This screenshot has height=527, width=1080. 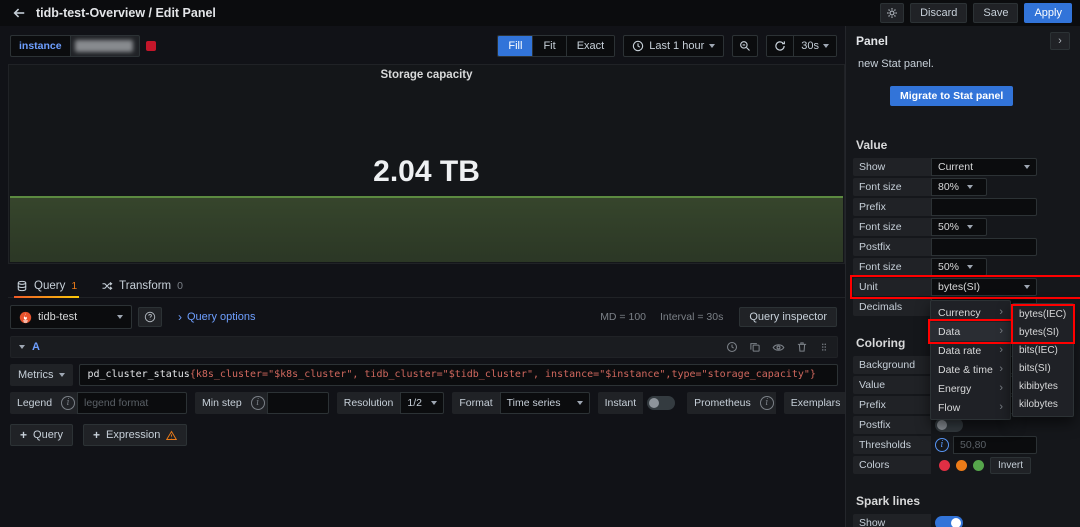 What do you see at coordinates (142, 288) in the screenshot?
I see `tab-transform: Transform 0` at bounding box center [142, 288].